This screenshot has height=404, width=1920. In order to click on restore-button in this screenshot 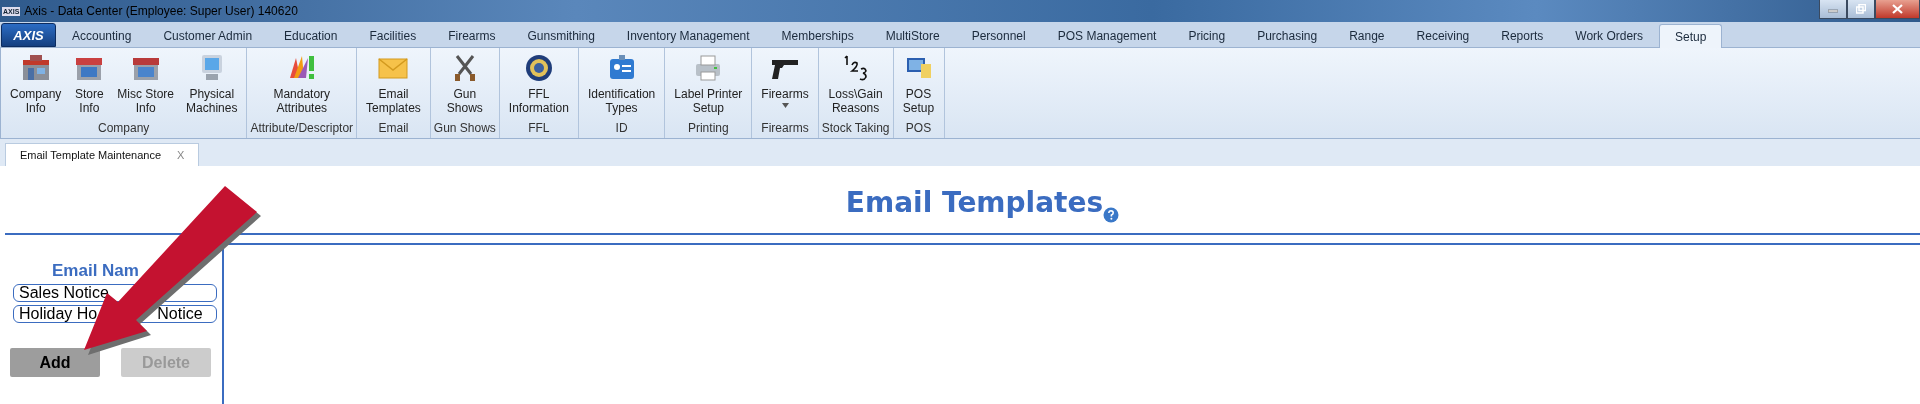, I will do `click(1861, 9)`.